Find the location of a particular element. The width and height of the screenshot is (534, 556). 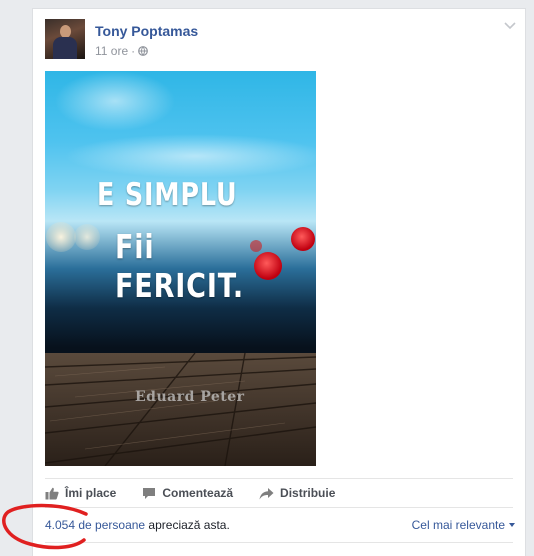

post-meta: 11 ore · is located at coordinates (122, 51).